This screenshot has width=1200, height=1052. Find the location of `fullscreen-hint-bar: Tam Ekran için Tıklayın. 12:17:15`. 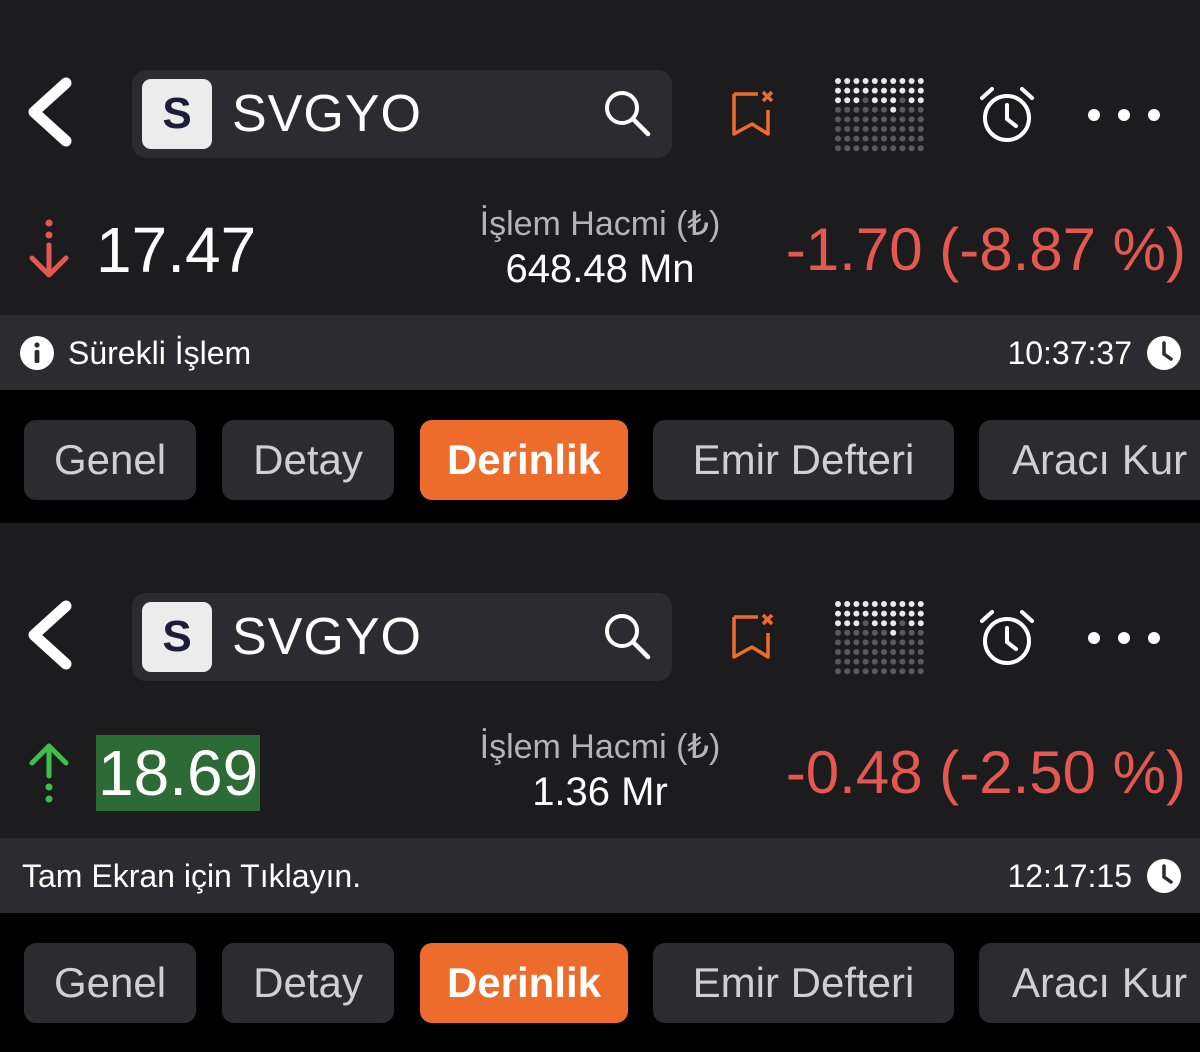

fullscreen-hint-bar: Tam Ekran için Tıklayın. 12:17:15 is located at coordinates (600, 875).